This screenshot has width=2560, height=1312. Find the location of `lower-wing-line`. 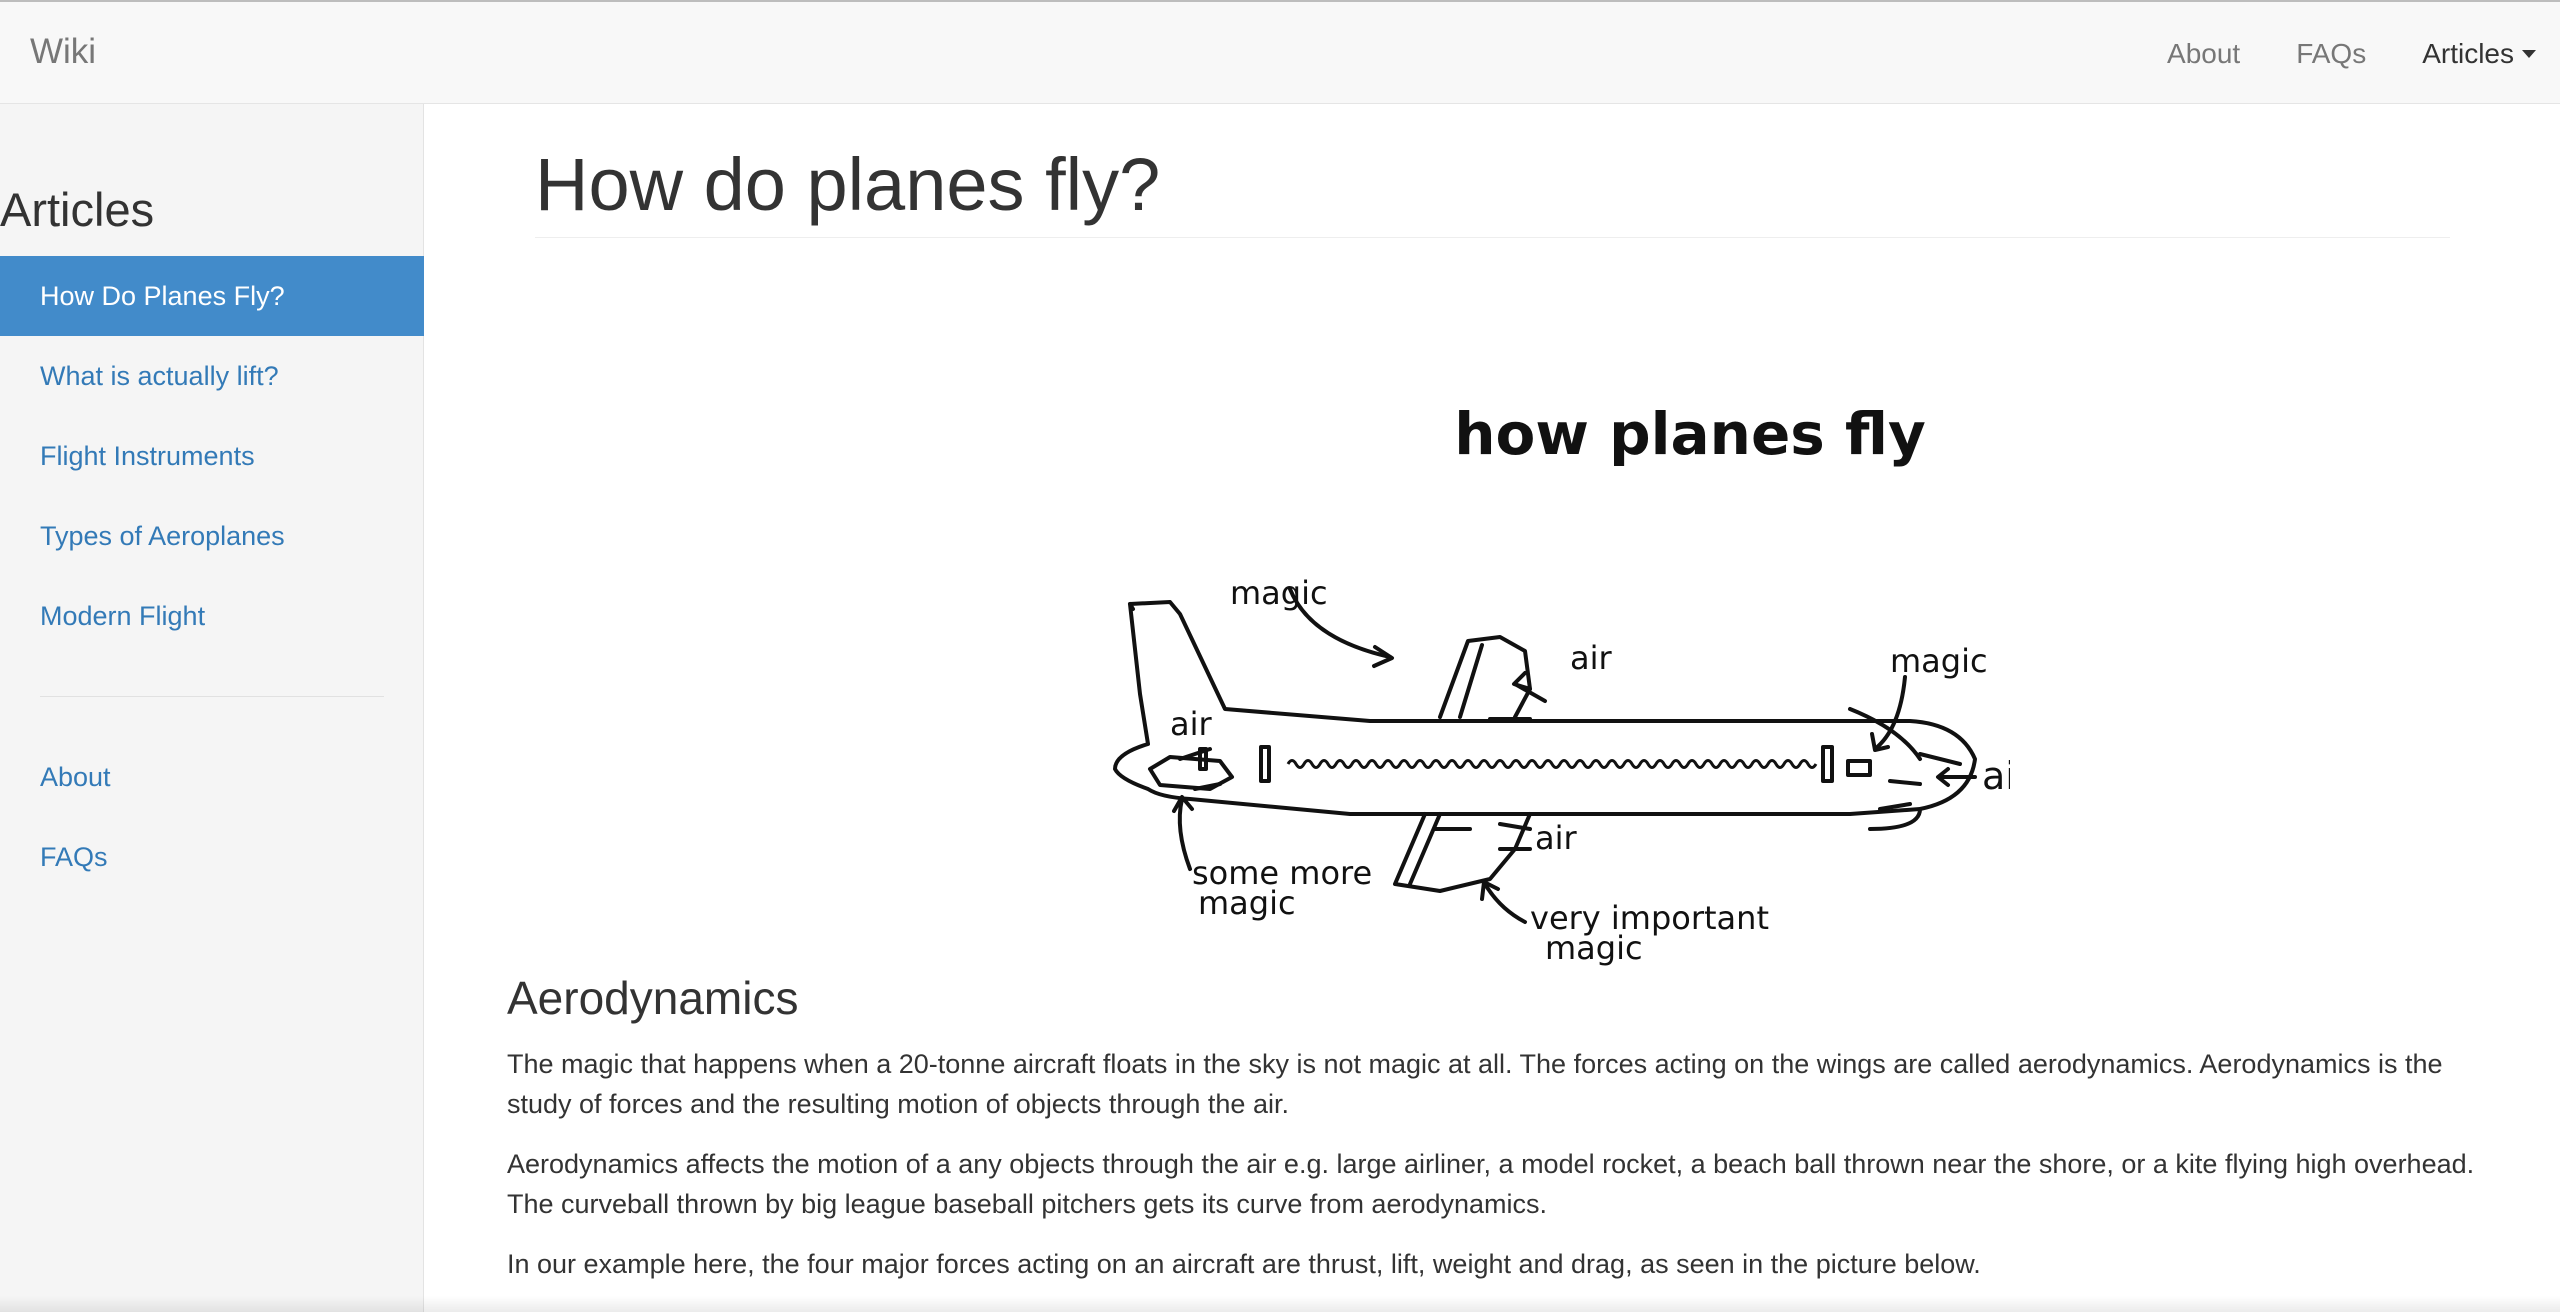

lower-wing-line is located at coordinates (1425, 849).